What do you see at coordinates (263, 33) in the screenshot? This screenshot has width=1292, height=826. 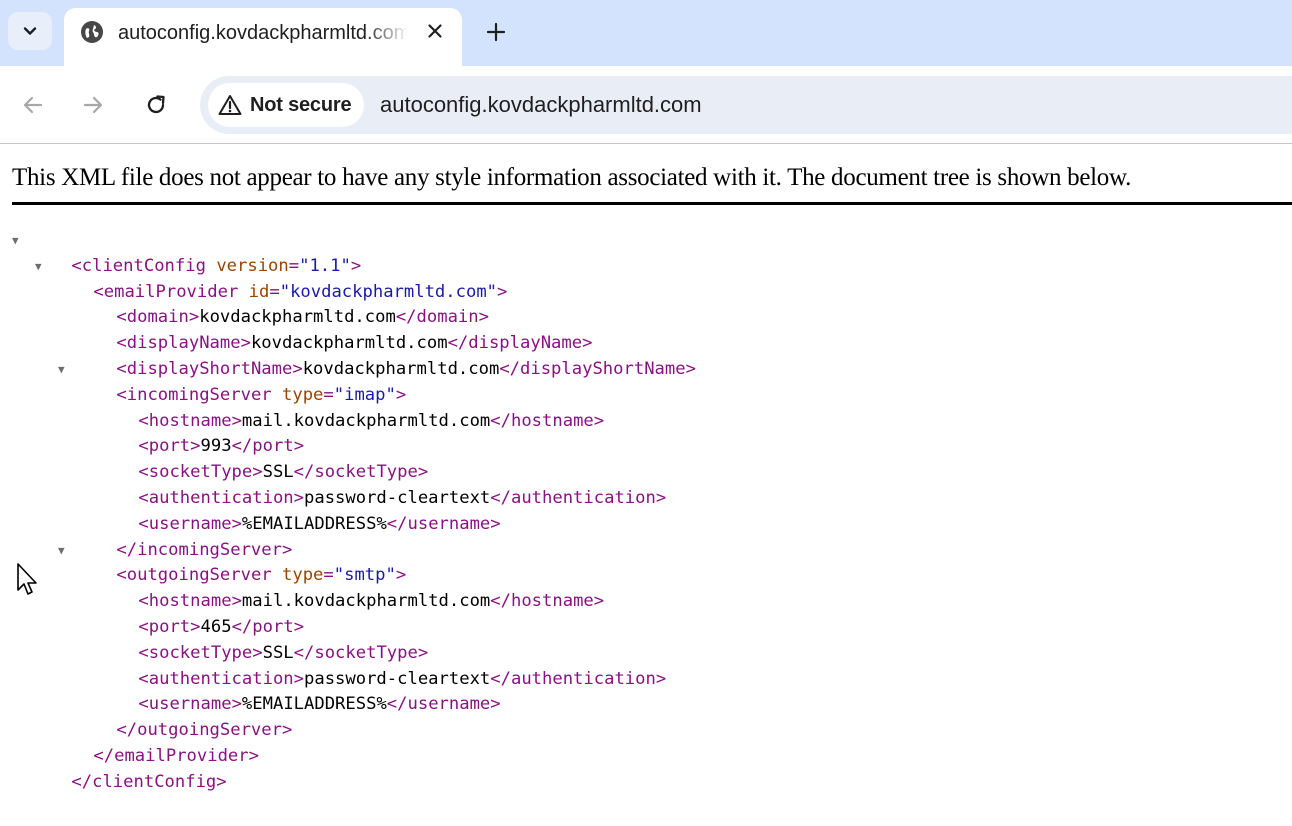 I see `tab-title: autoconfig.kovdackpharmltd.com` at bounding box center [263, 33].